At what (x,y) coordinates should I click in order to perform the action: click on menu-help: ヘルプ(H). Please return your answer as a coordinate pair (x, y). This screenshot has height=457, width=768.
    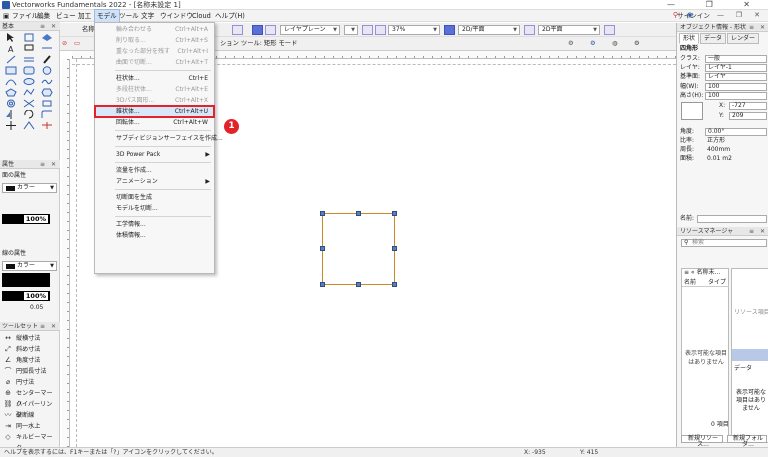
    Looking at the image, I should click on (230, 16).